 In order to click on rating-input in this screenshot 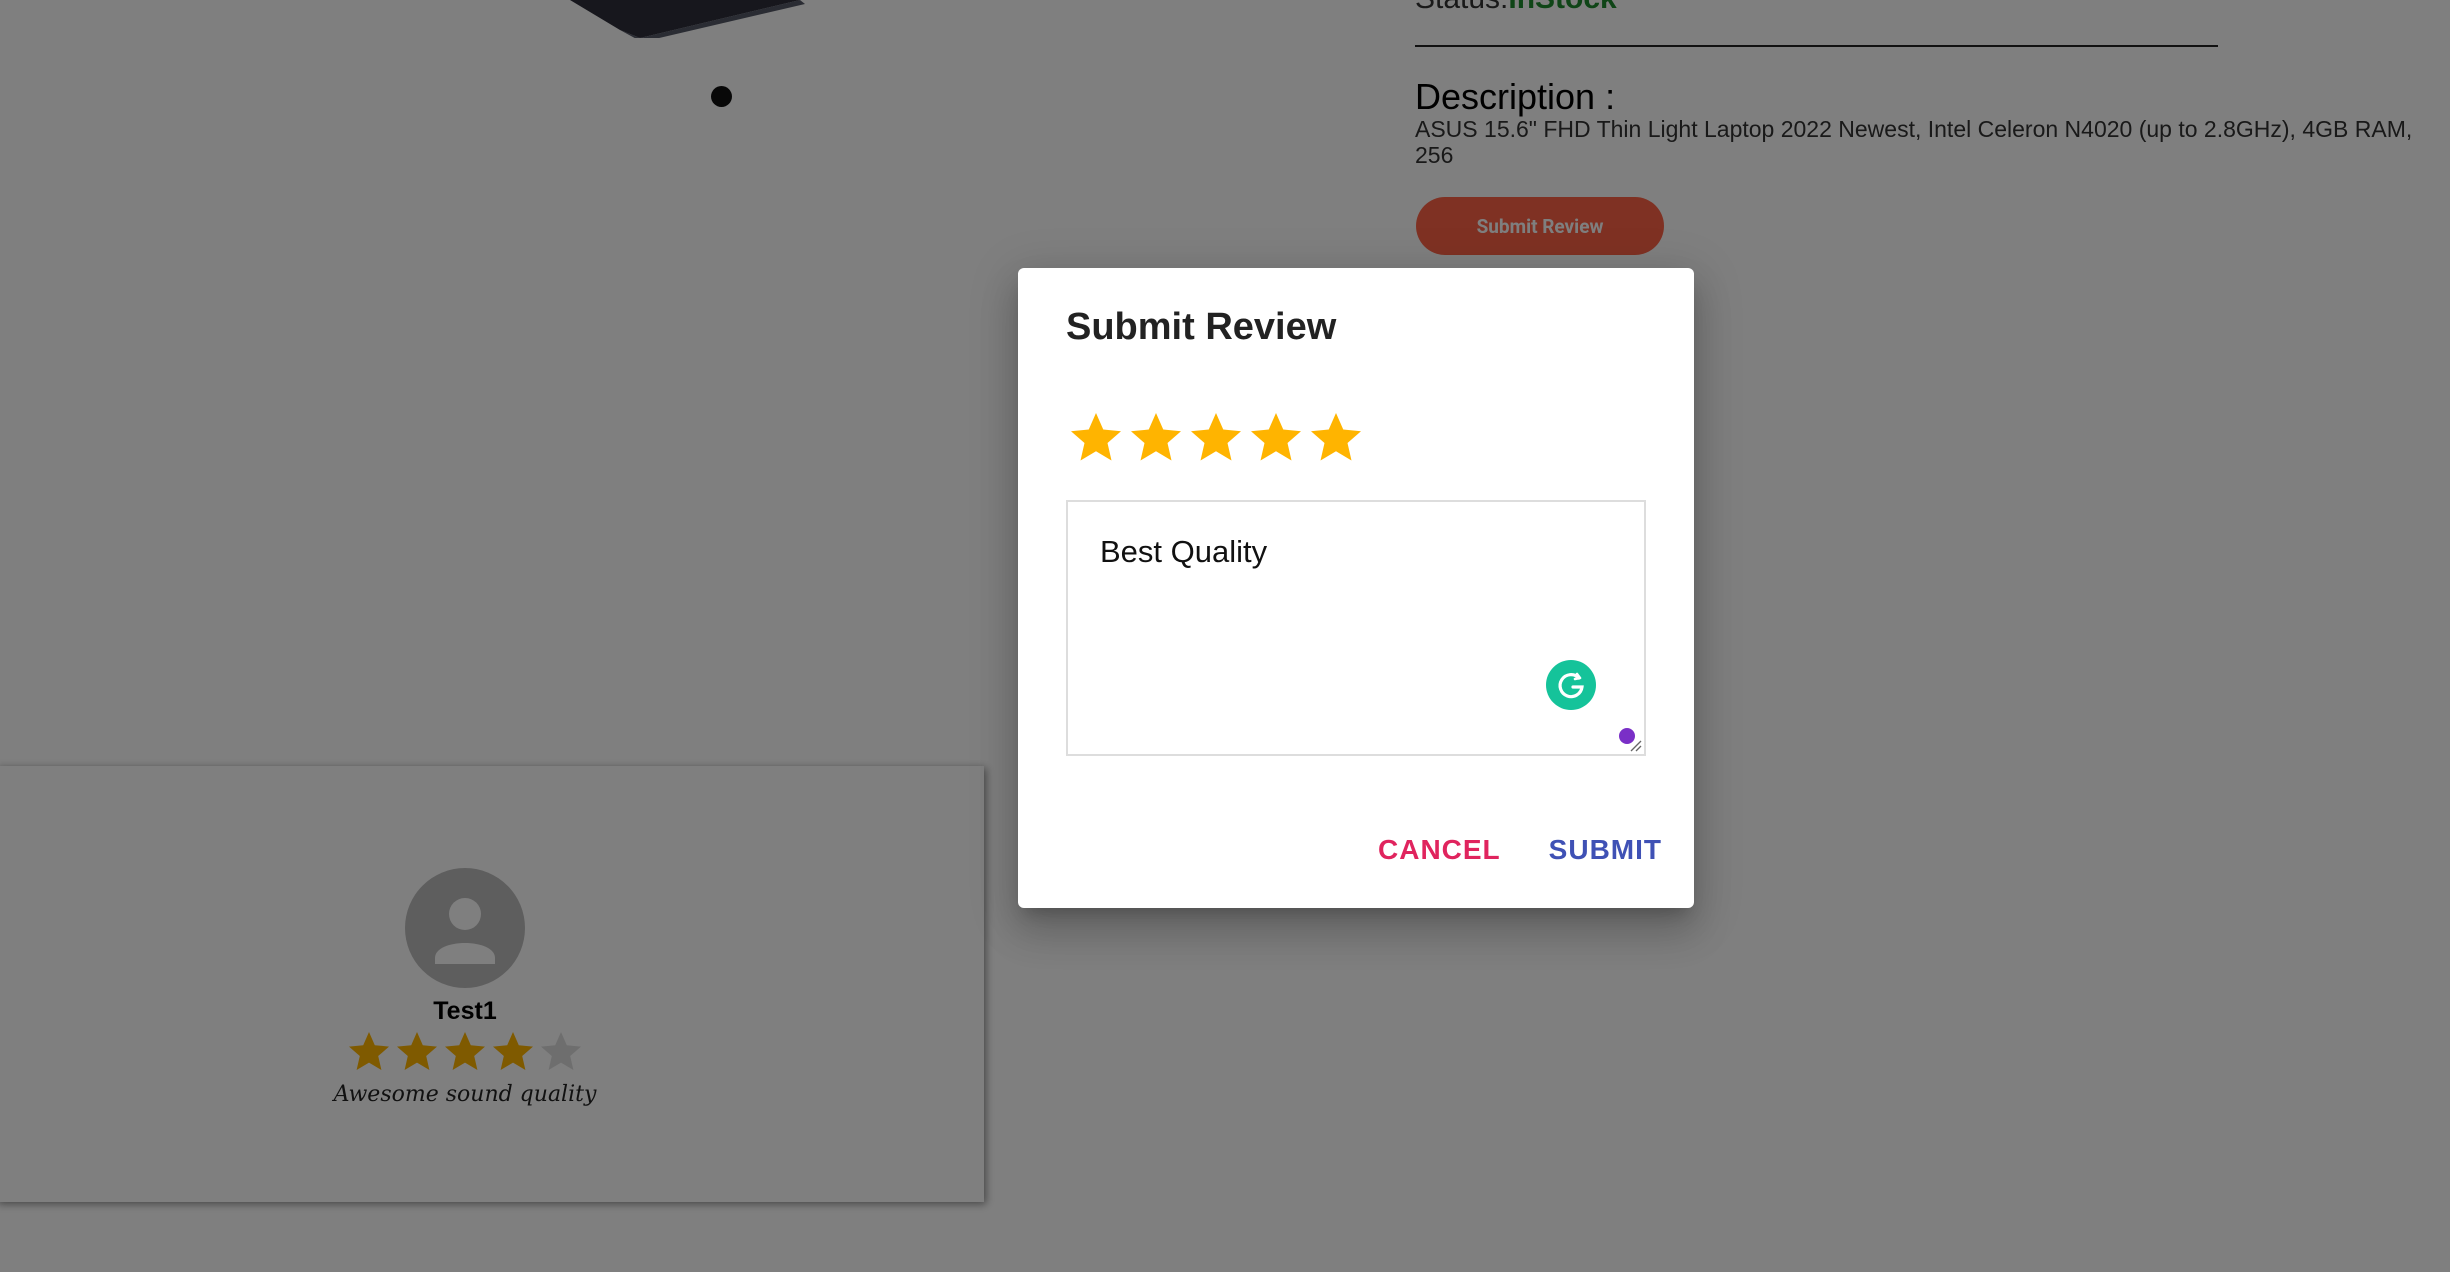, I will do `click(1216, 438)`.